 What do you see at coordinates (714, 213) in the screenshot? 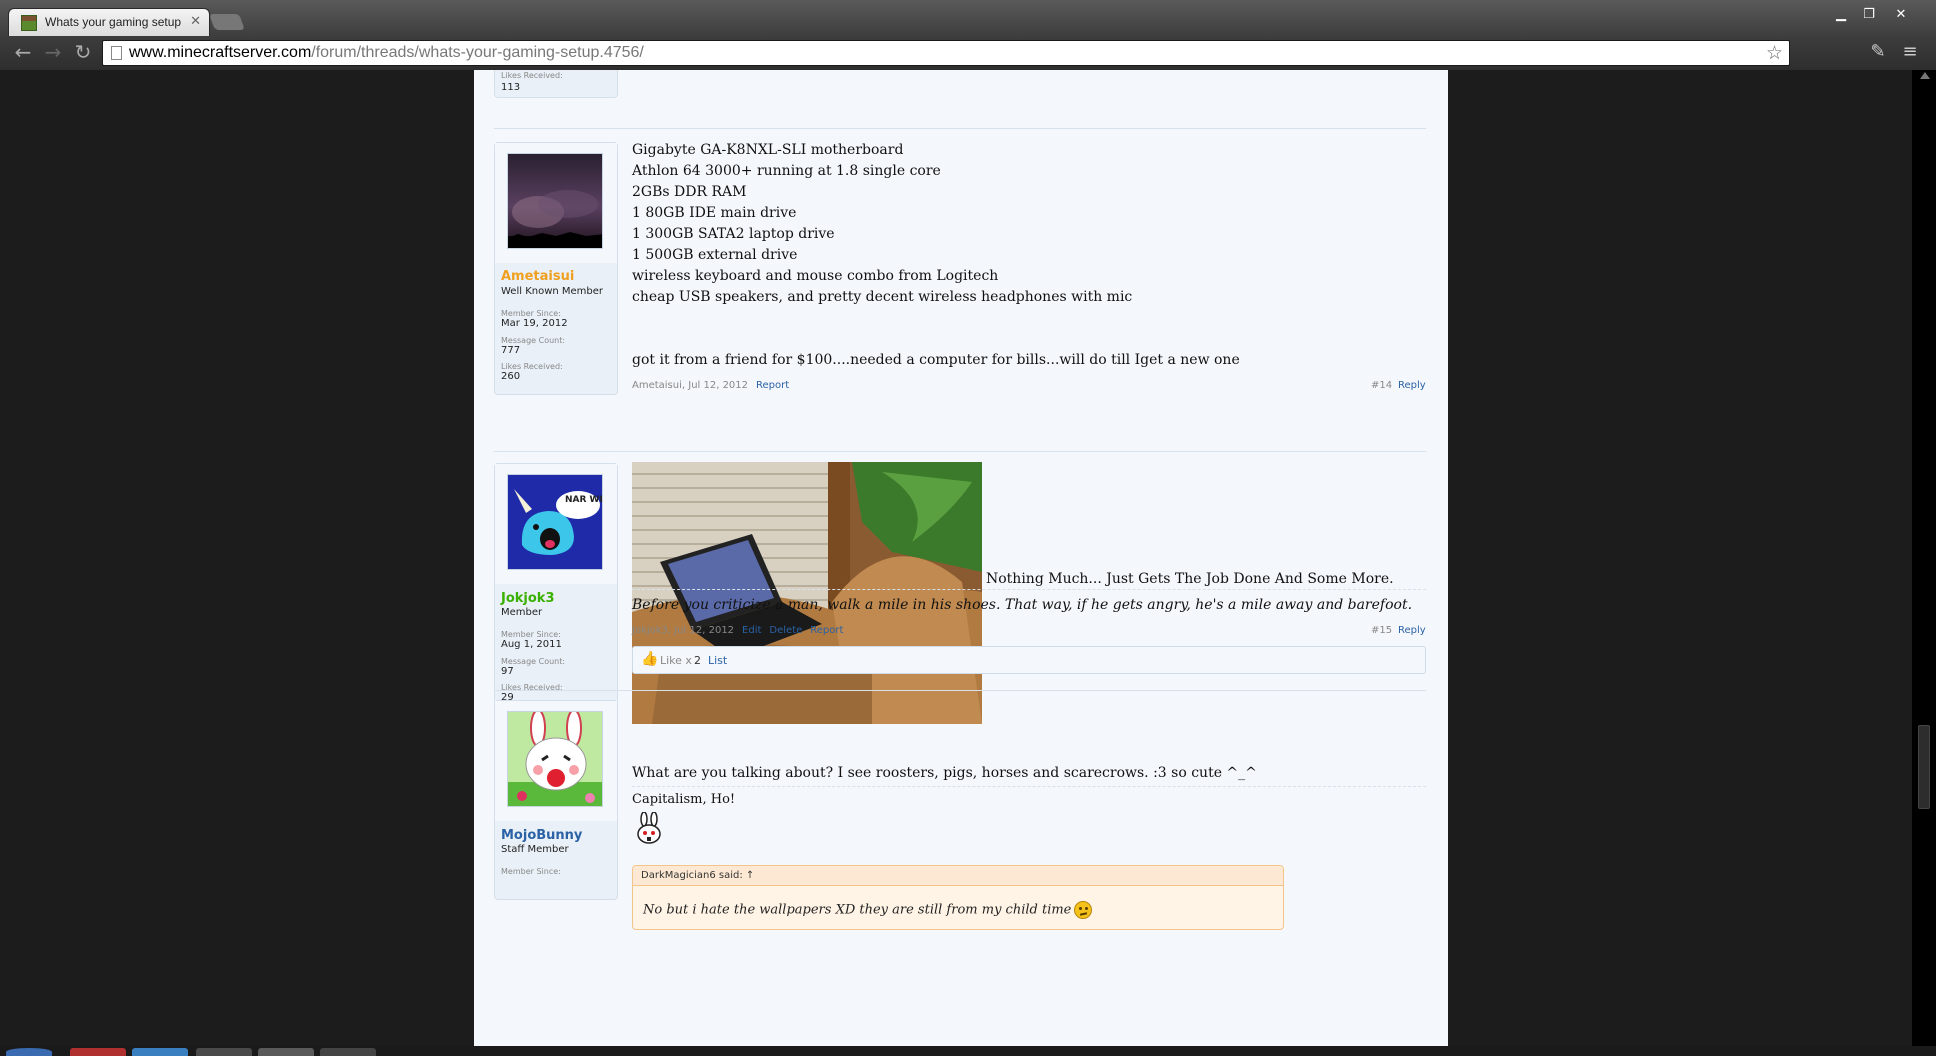
I see `message-line: 1 80GB IDE main drive` at bounding box center [714, 213].